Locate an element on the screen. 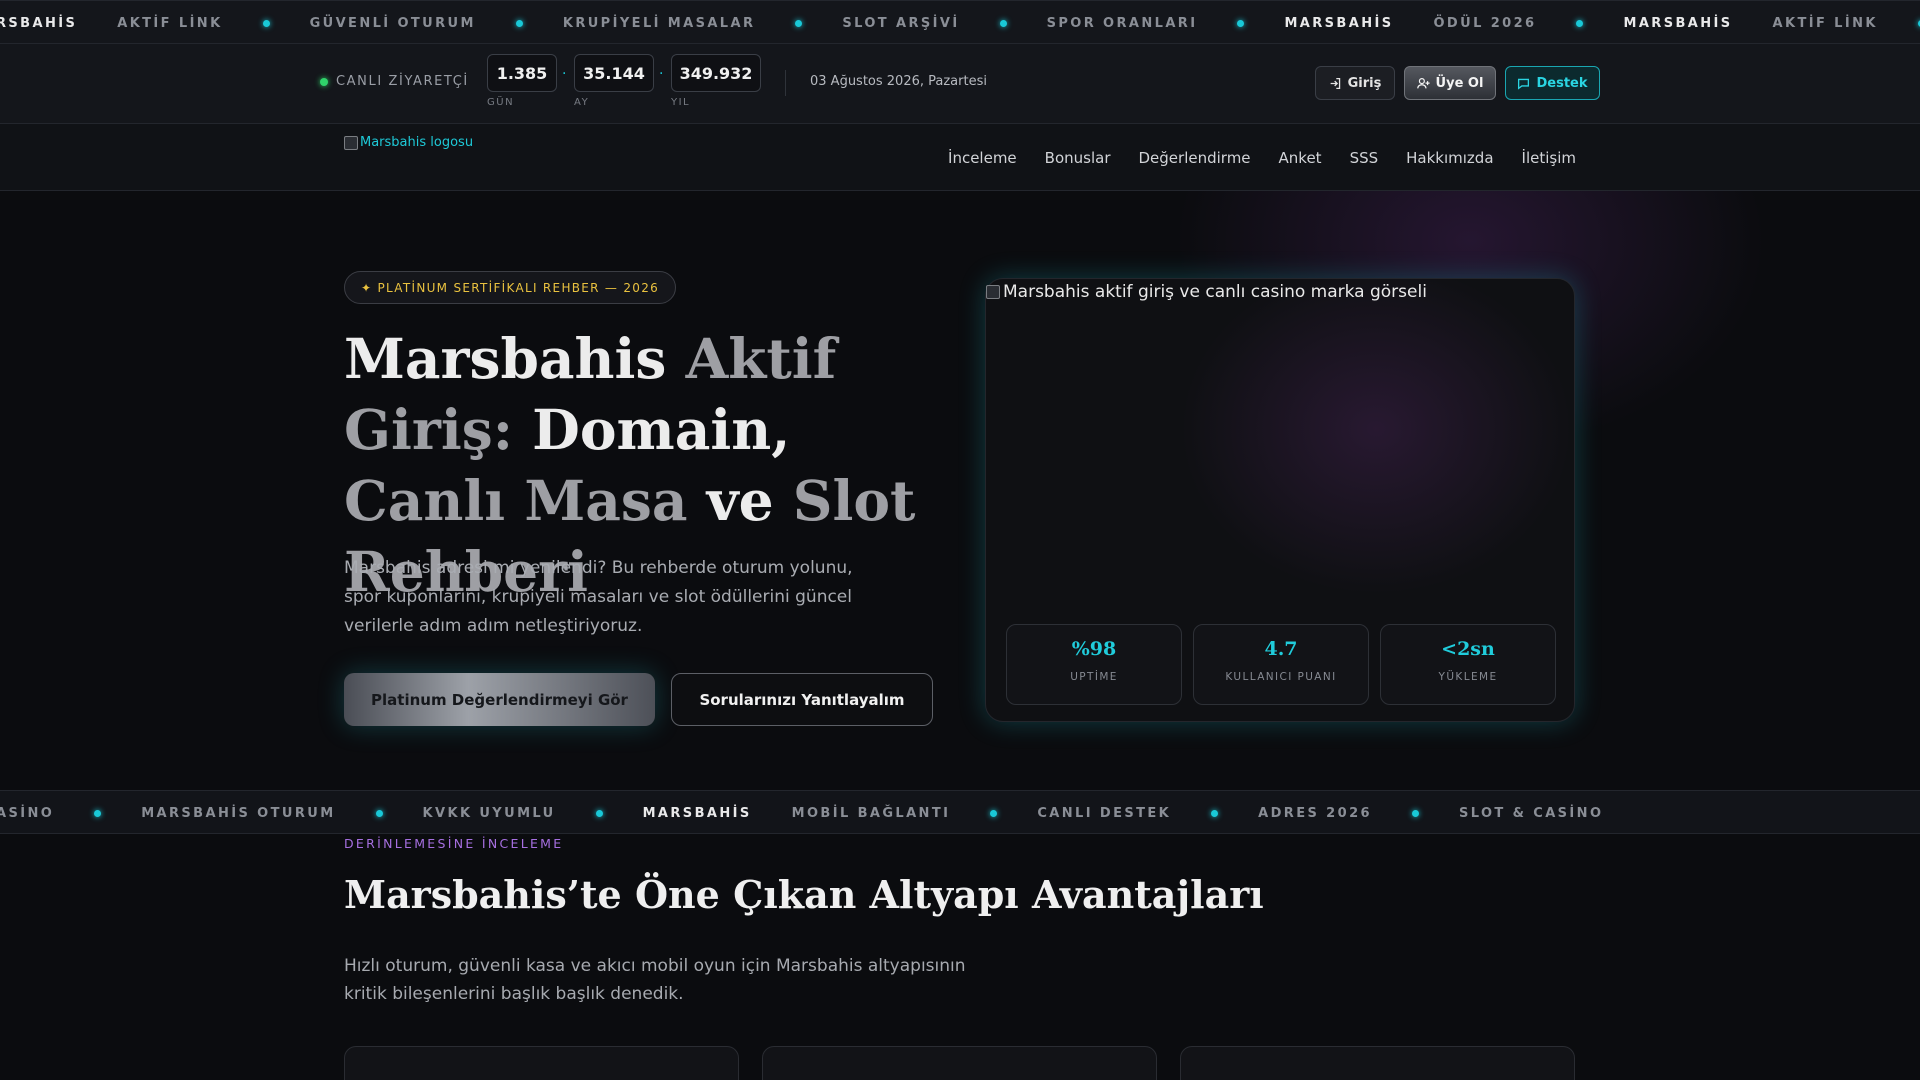  stat-label: KULLANICI PUANI is located at coordinates (1281, 677).